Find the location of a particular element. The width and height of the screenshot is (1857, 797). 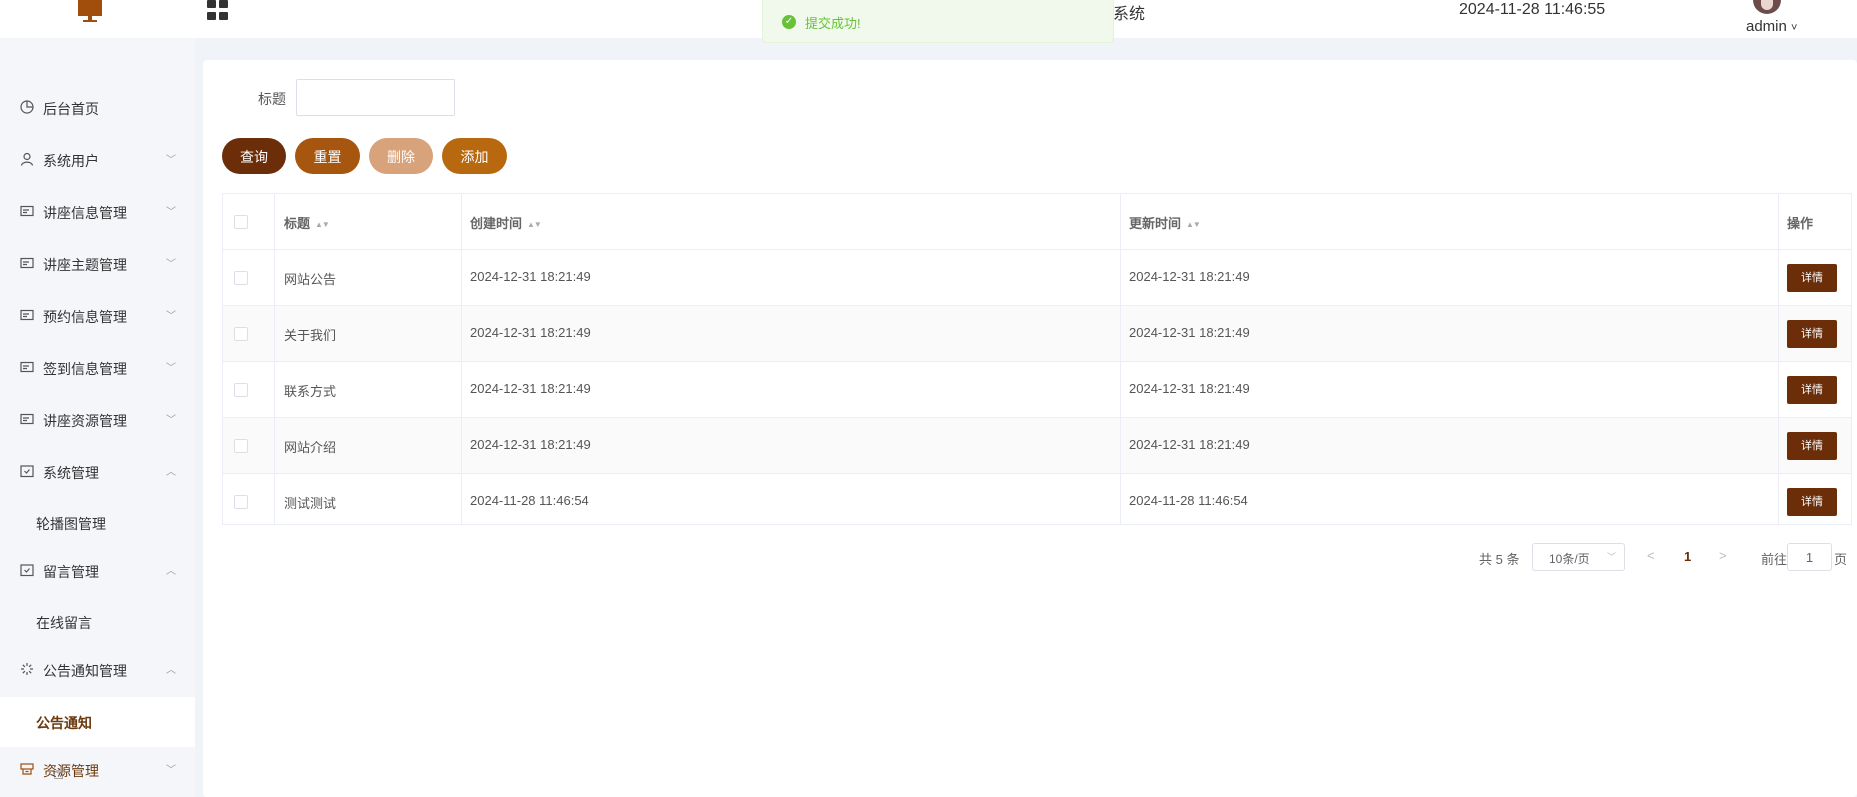

next-page-icon: > is located at coordinates (1723, 555).